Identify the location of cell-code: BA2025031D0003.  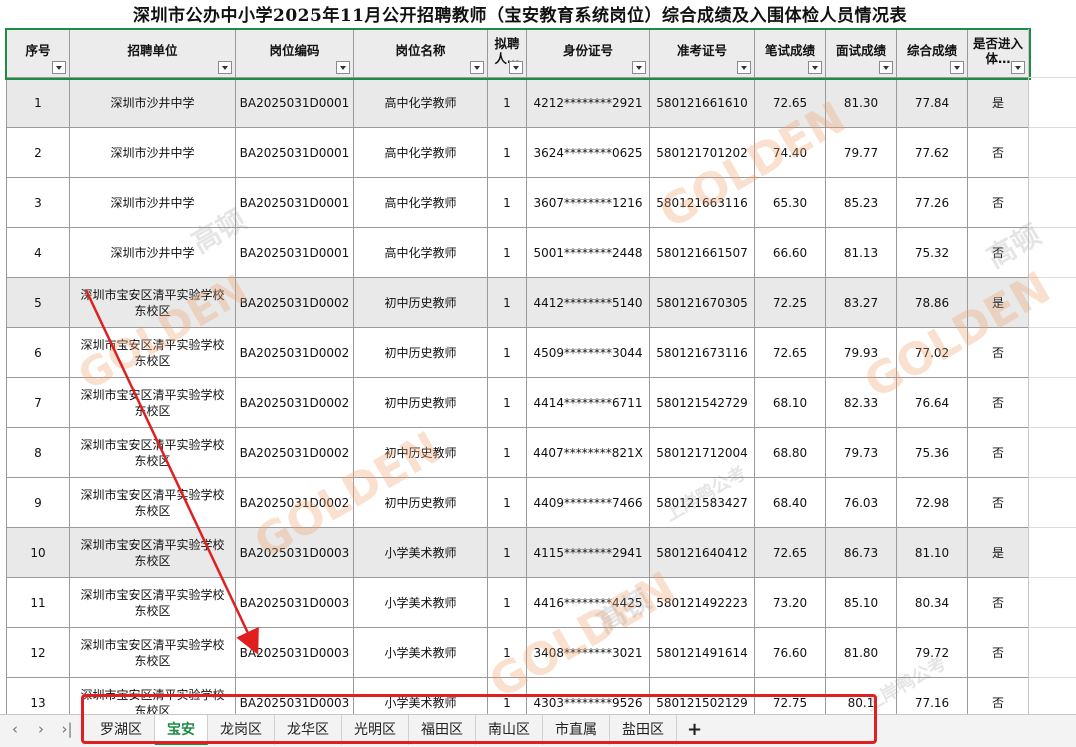
(294, 552).